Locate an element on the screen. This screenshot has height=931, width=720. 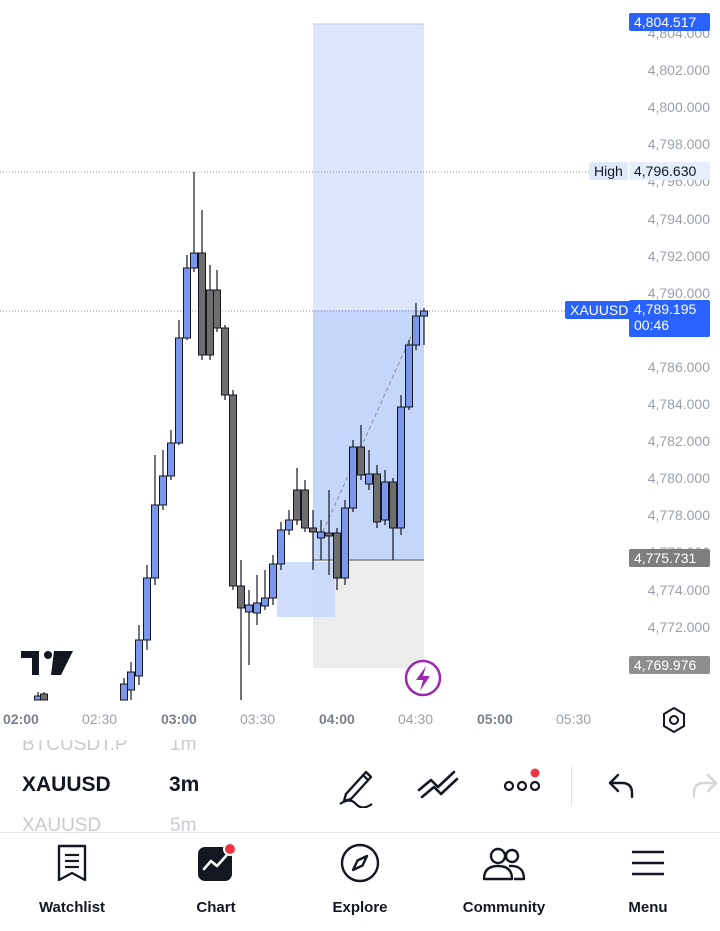
nav-explore: Explore is located at coordinates (360, 882).